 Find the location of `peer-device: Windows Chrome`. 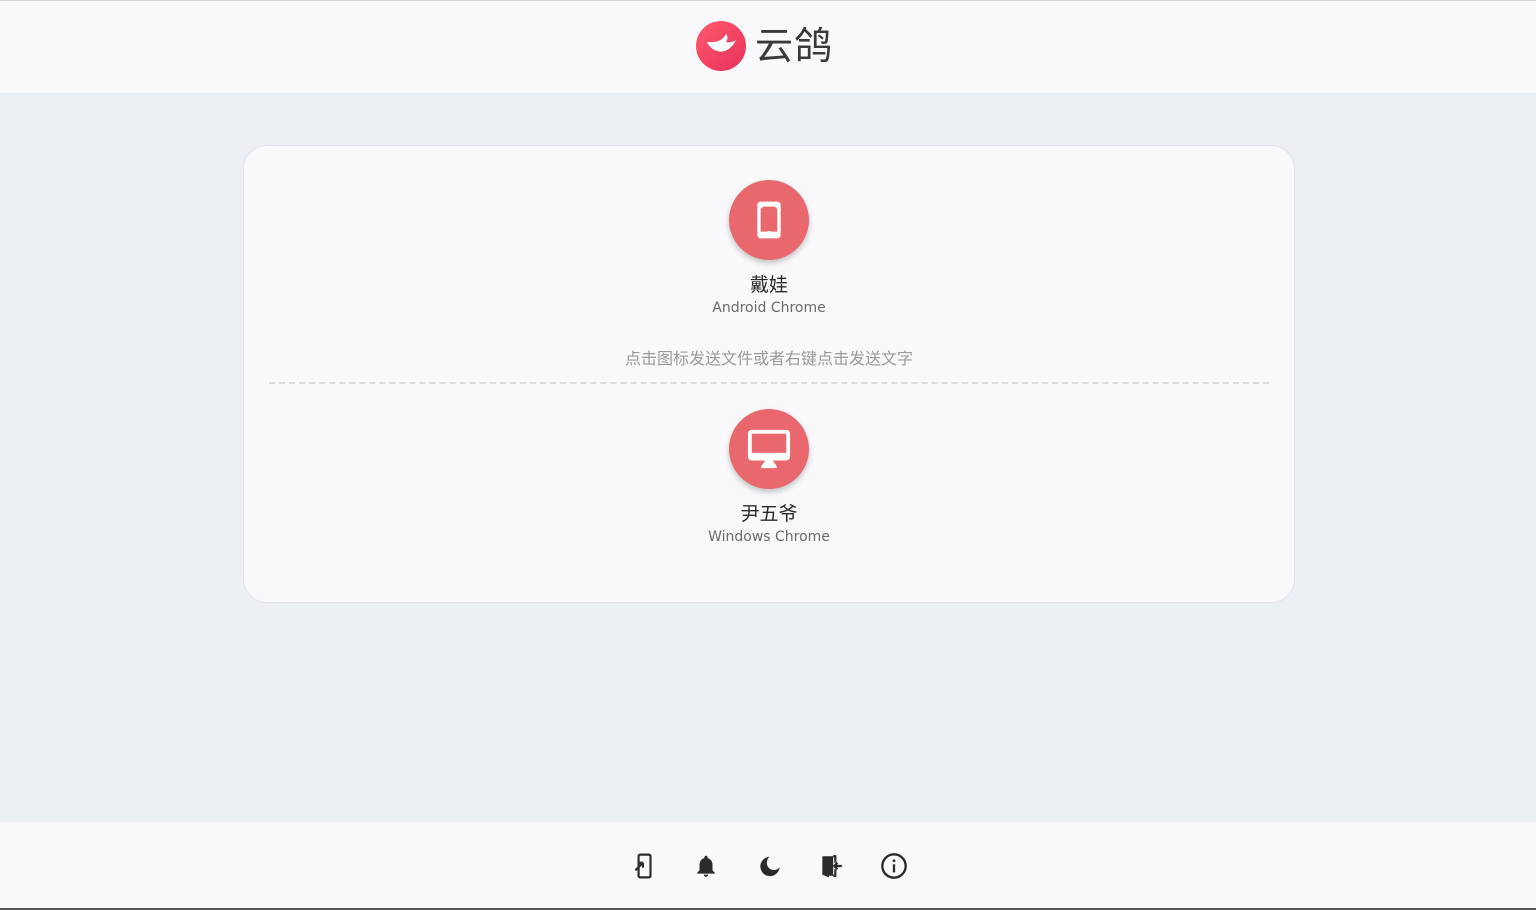

peer-device: Windows Chrome is located at coordinates (769, 537).